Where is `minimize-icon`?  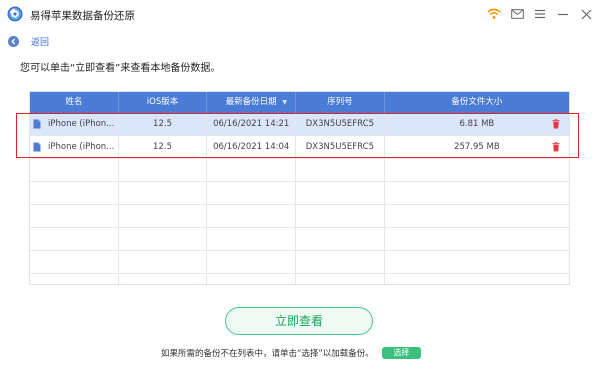
minimize-icon is located at coordinates (563, 14).